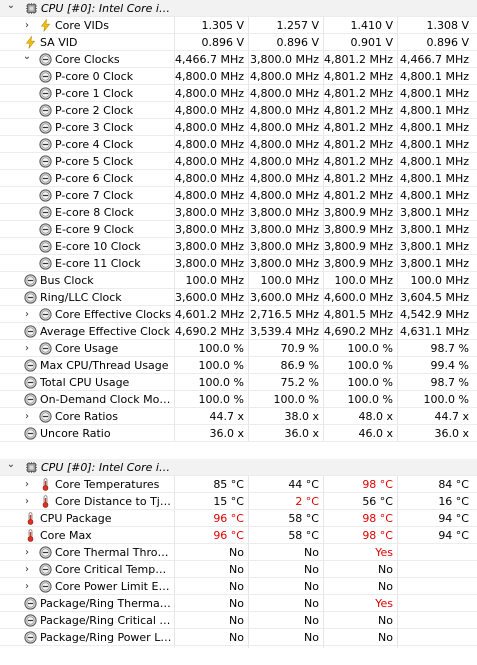 The width and height of the screenshot is (477, 665). Describe the element at coordinates (238, 416) in the screenshot. I see `sensor-row-core-ratios: › Core Ratios 44.7 x 38.0 x 48.0 x 44.7 x` at that location.